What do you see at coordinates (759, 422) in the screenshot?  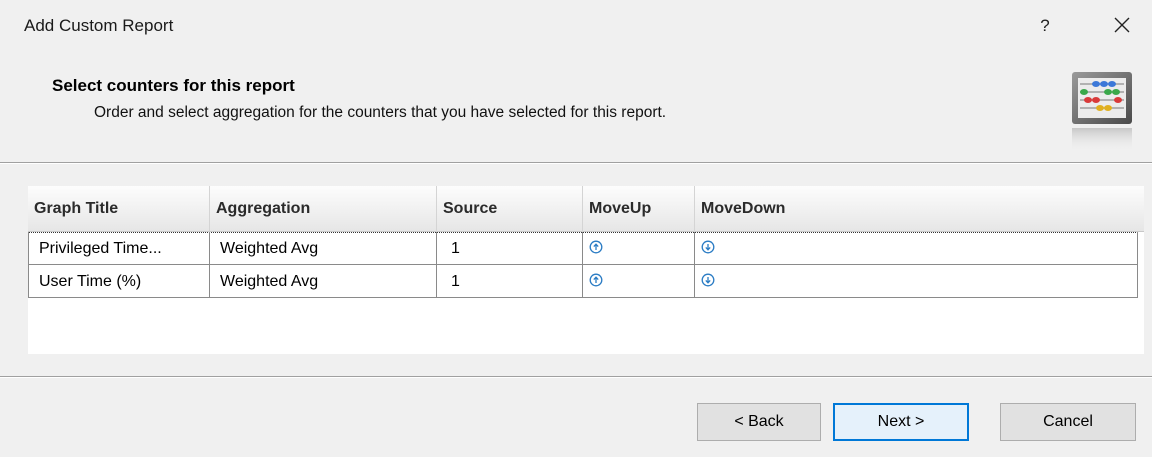 I see `back-button: < Back` at bounding box center [759, 422].